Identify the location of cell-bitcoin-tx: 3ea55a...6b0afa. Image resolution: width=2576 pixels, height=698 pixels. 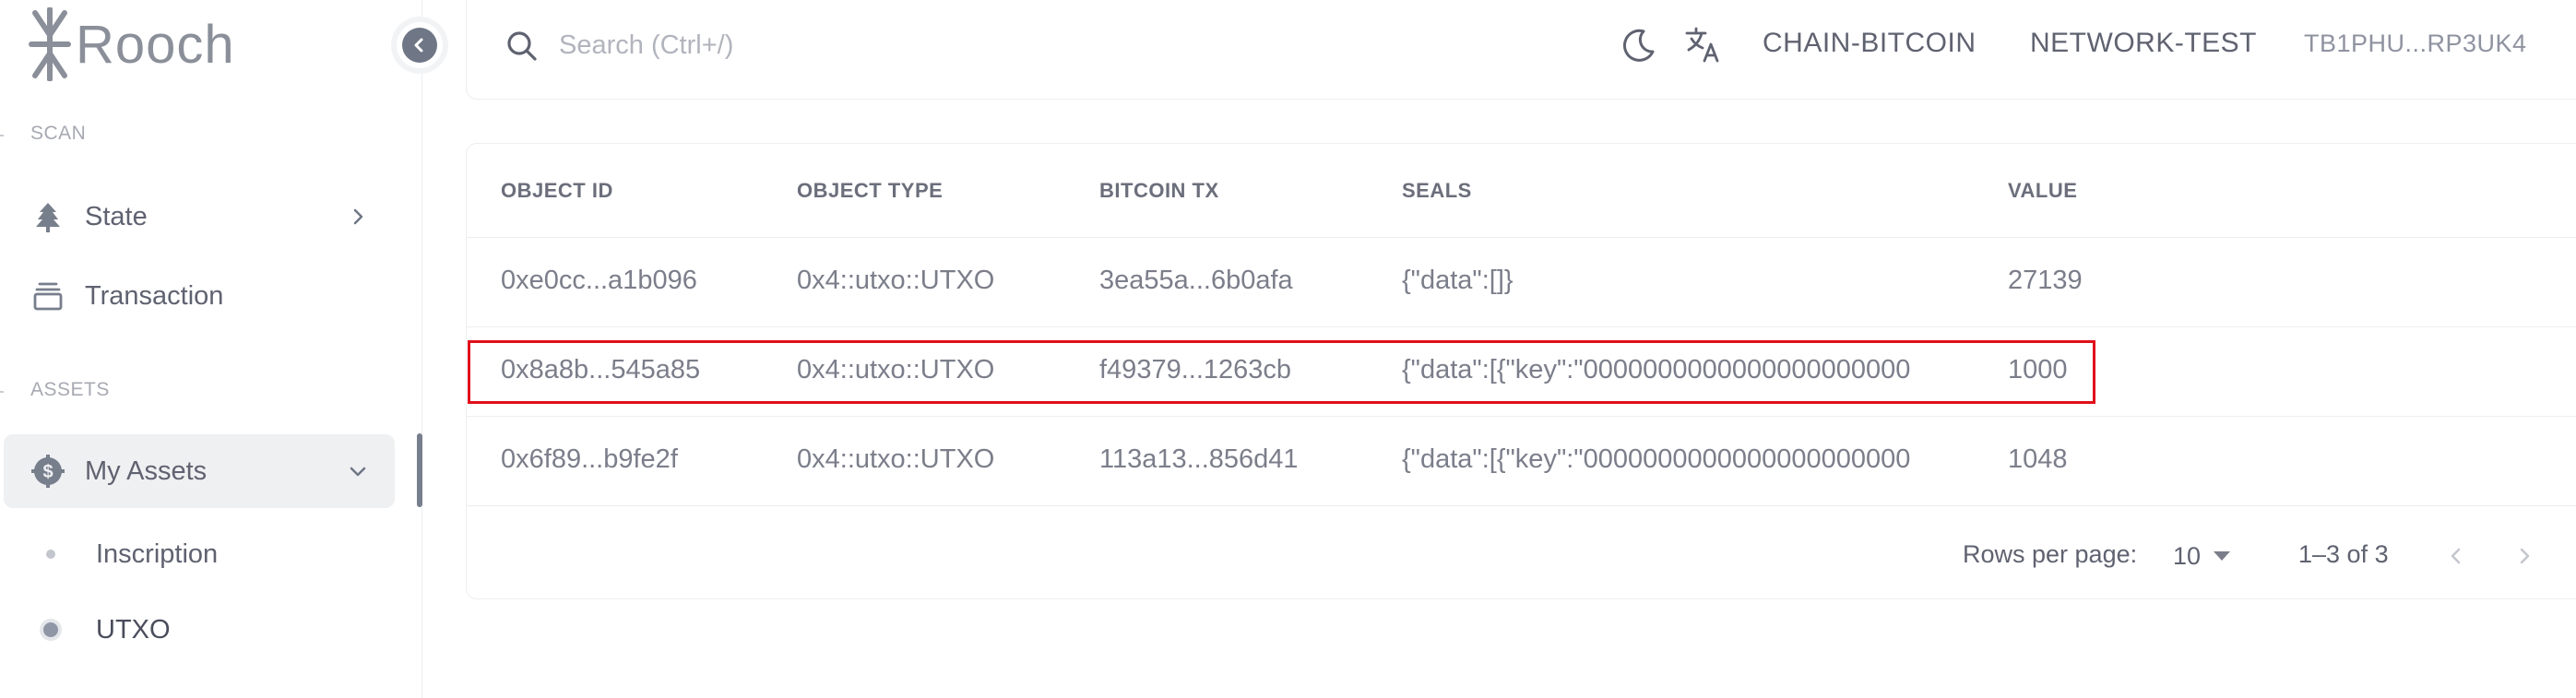
(1196, 281).